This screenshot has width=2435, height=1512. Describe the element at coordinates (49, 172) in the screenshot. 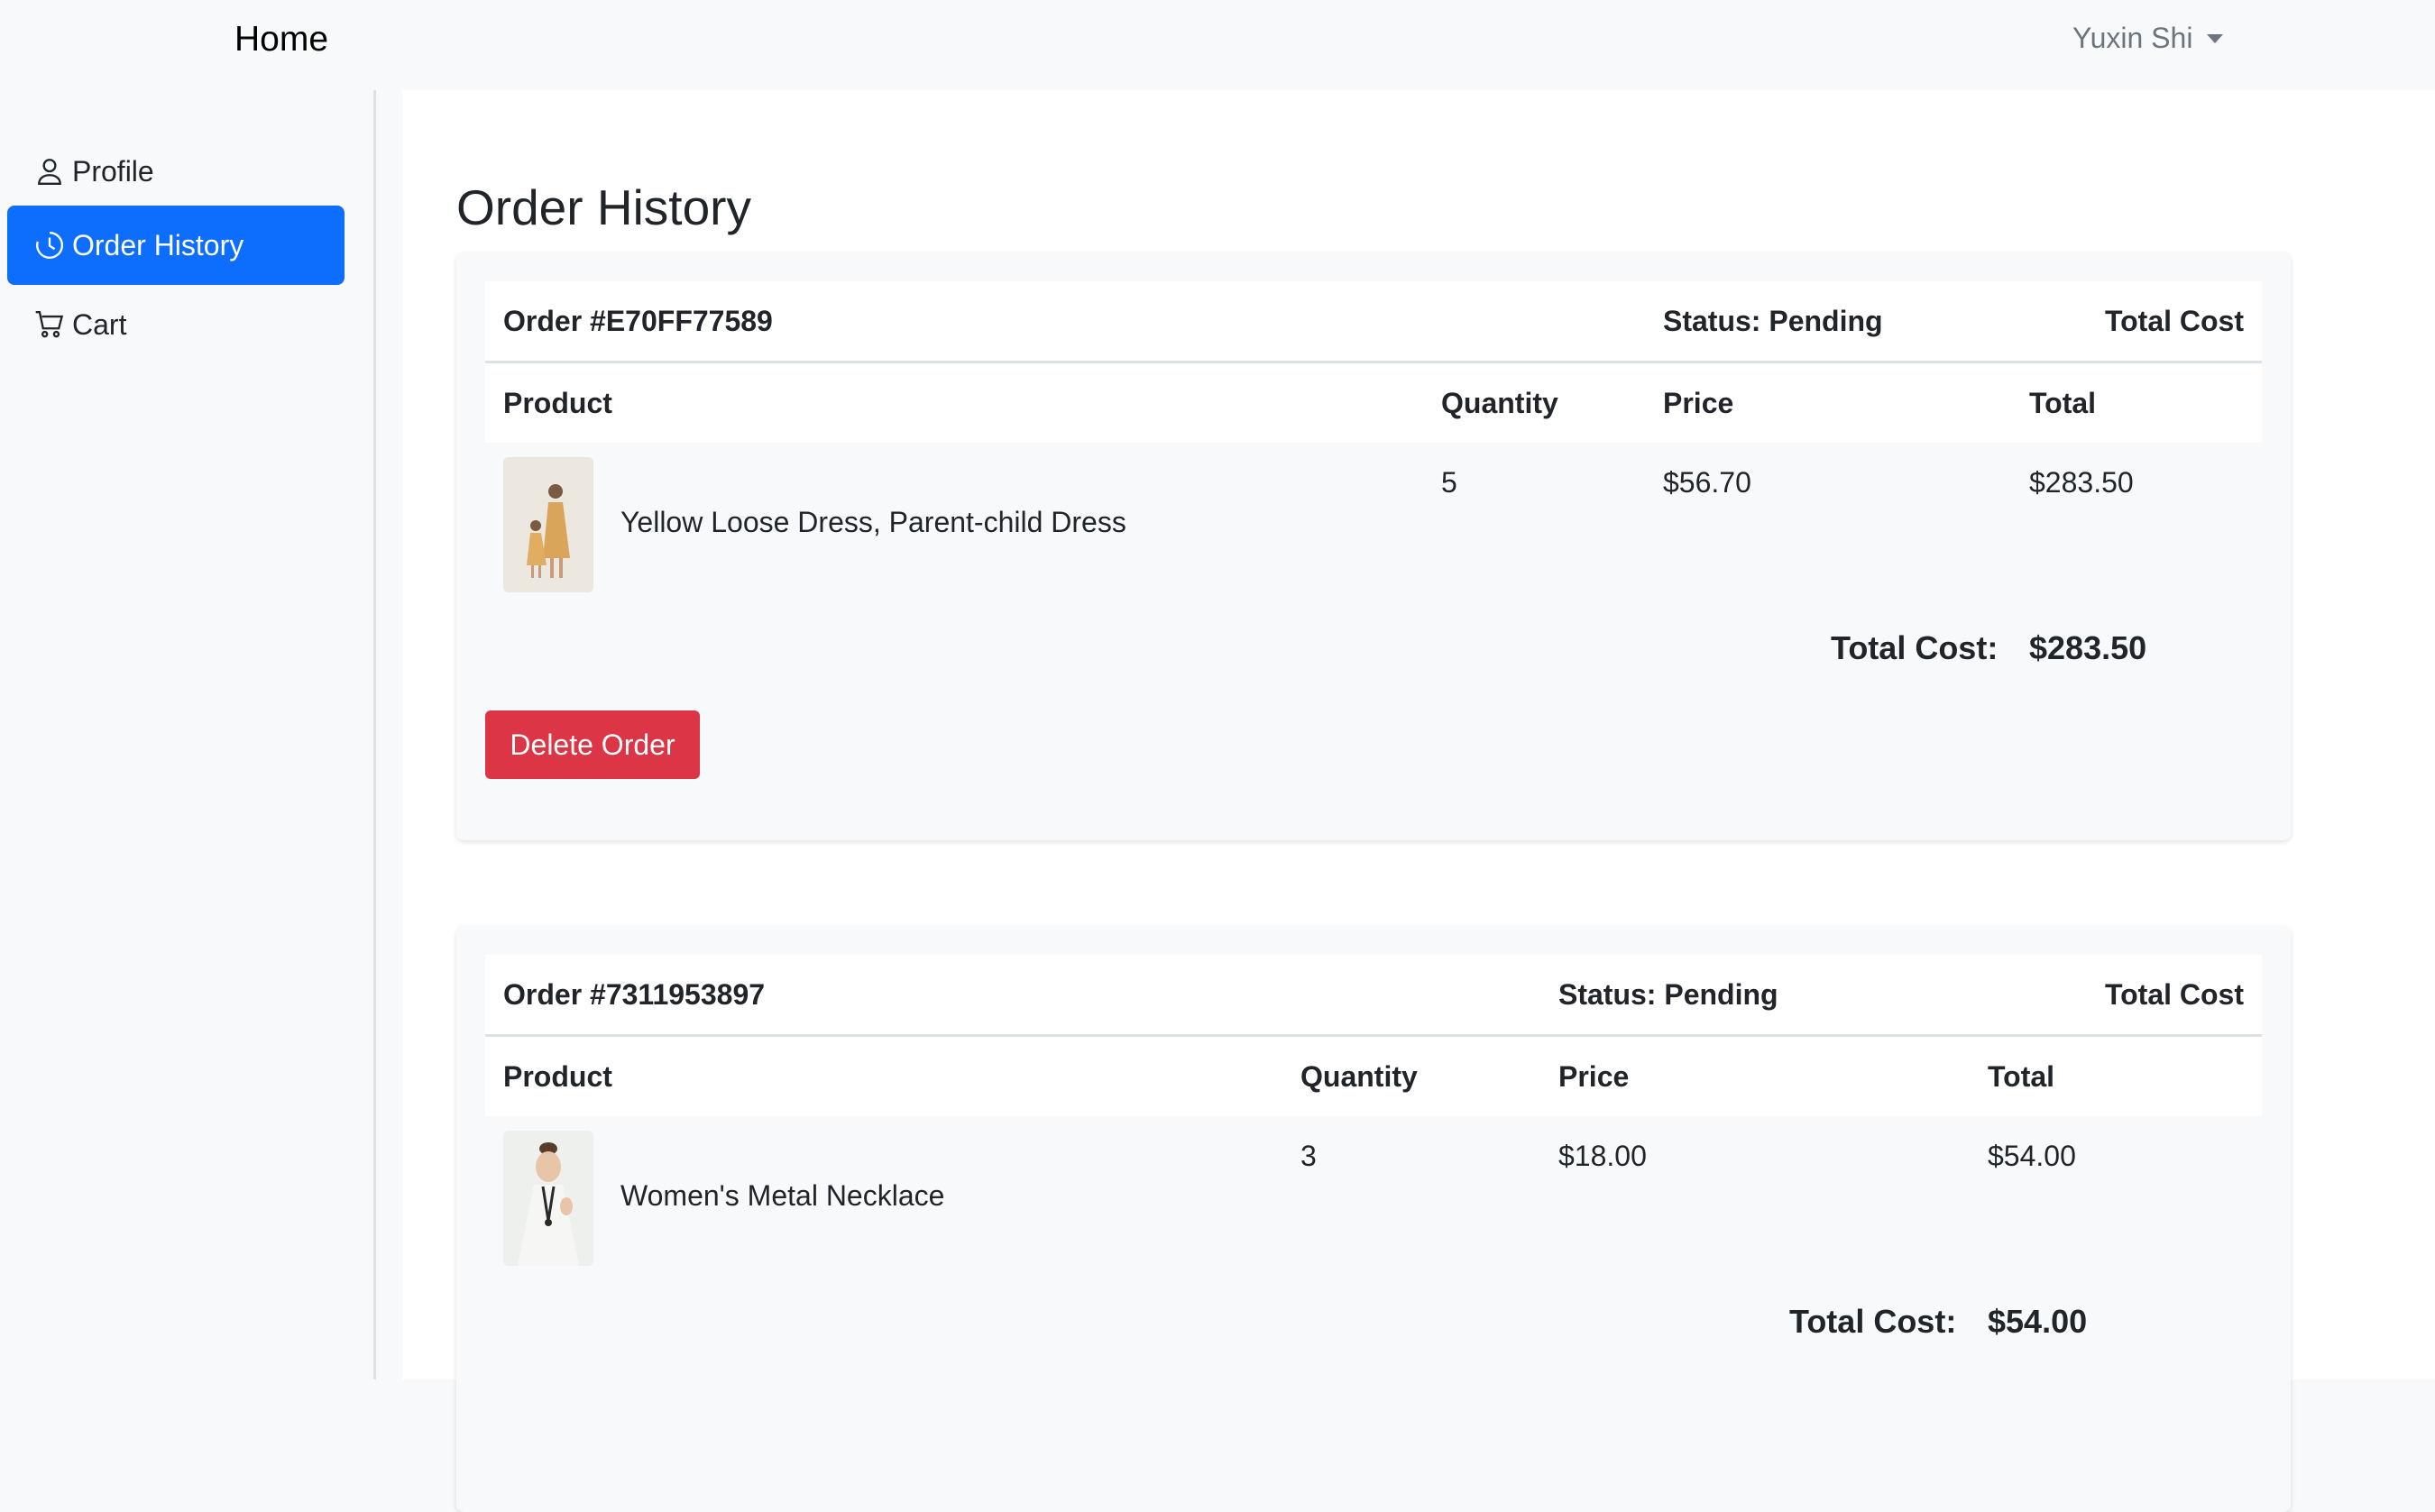

I see `person-icon` at that location.